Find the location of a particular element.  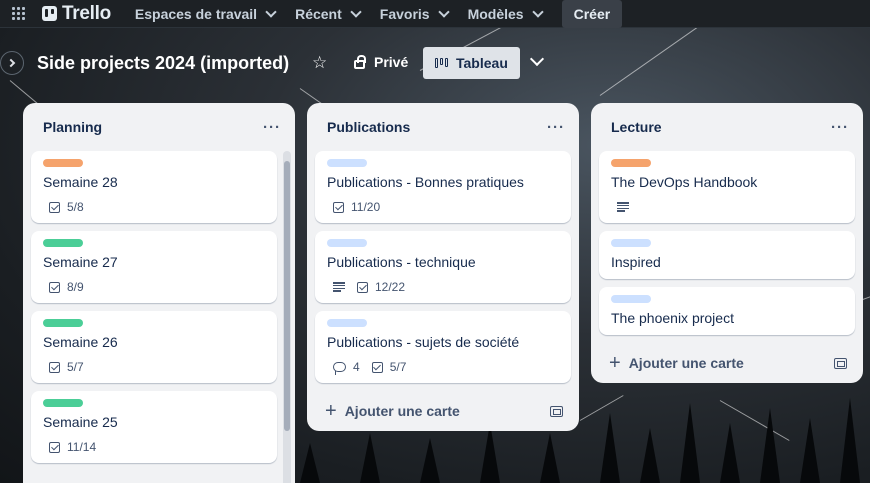

card: Publications - sujets de société 4 5/7 is located at coordinates (443, 347).